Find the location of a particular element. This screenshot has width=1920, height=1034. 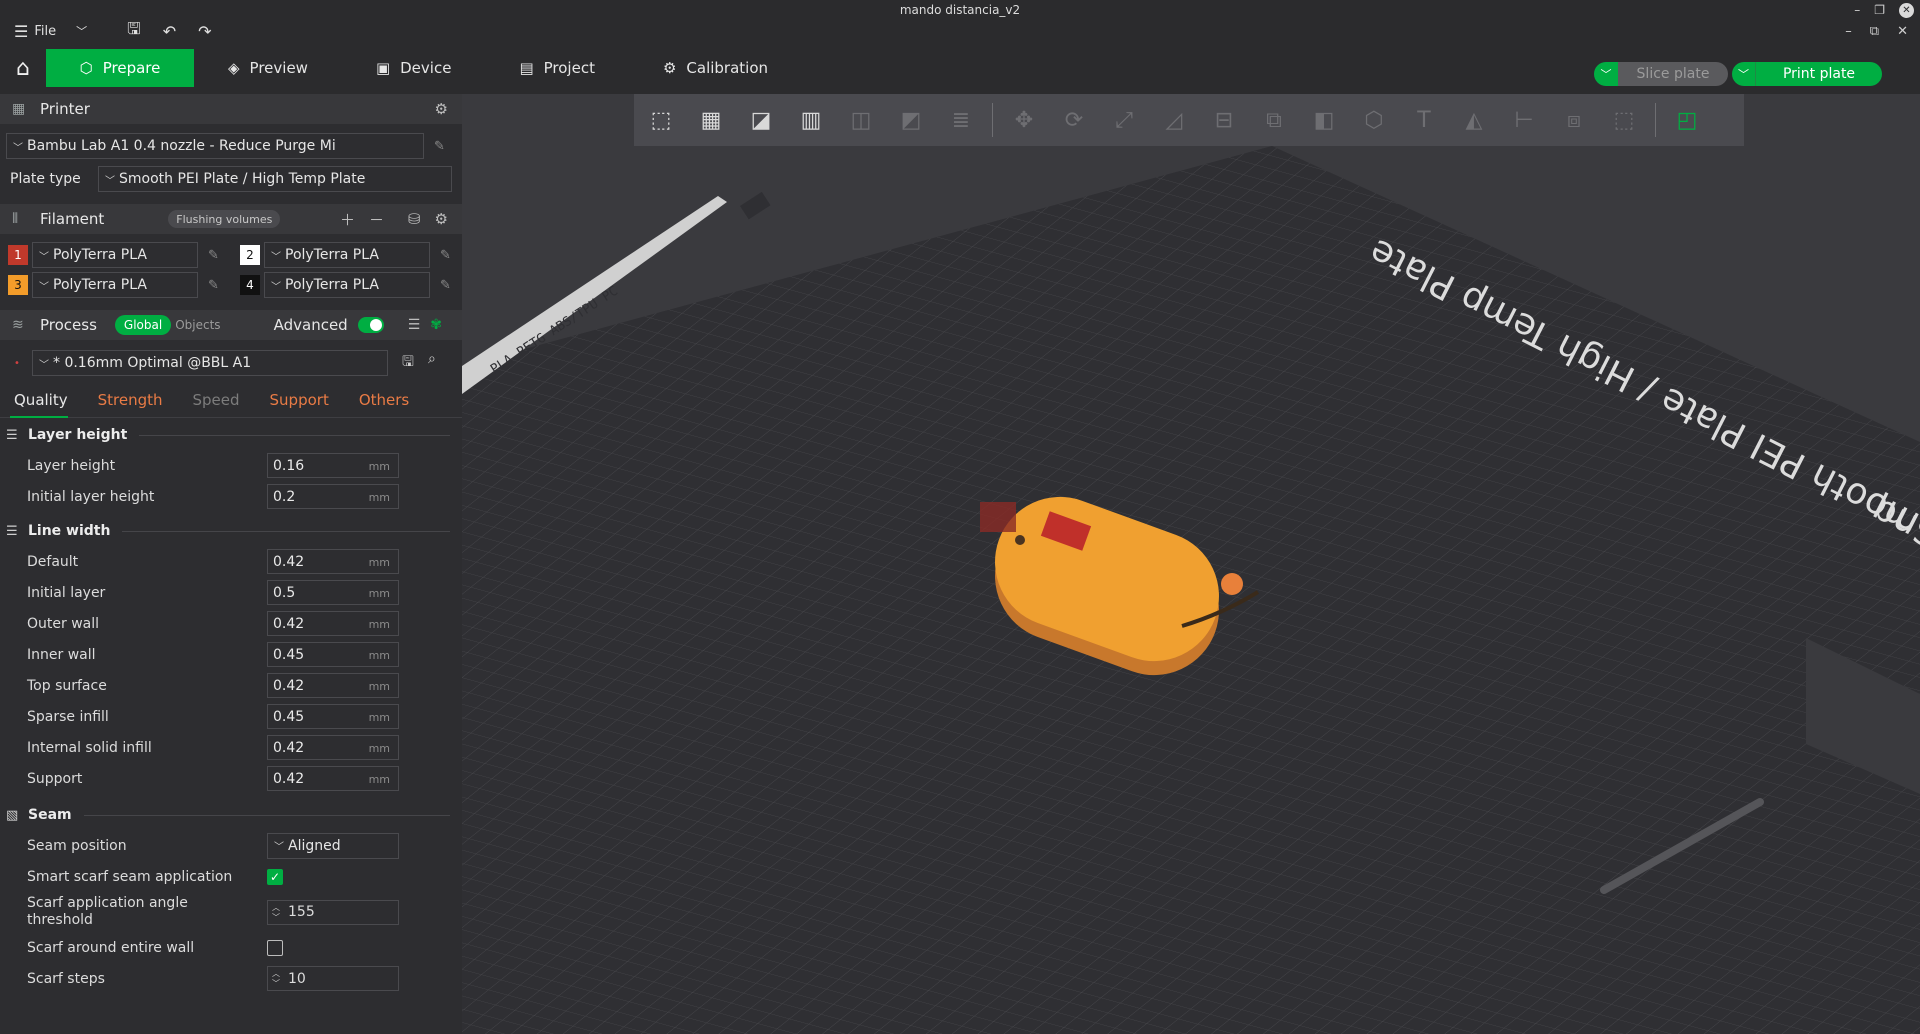

lw-outer-input: 0.42 mm is located at coordinates (333, 623).